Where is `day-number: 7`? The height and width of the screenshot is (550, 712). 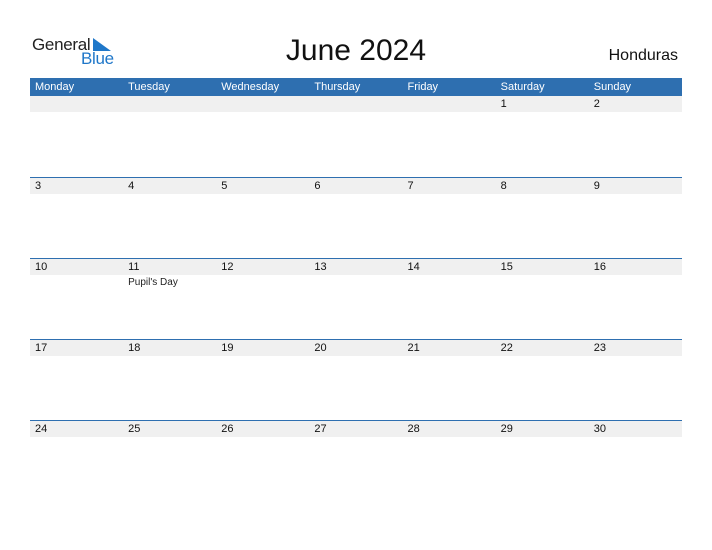
day-number: 7 is located at coordinates (410, 186).